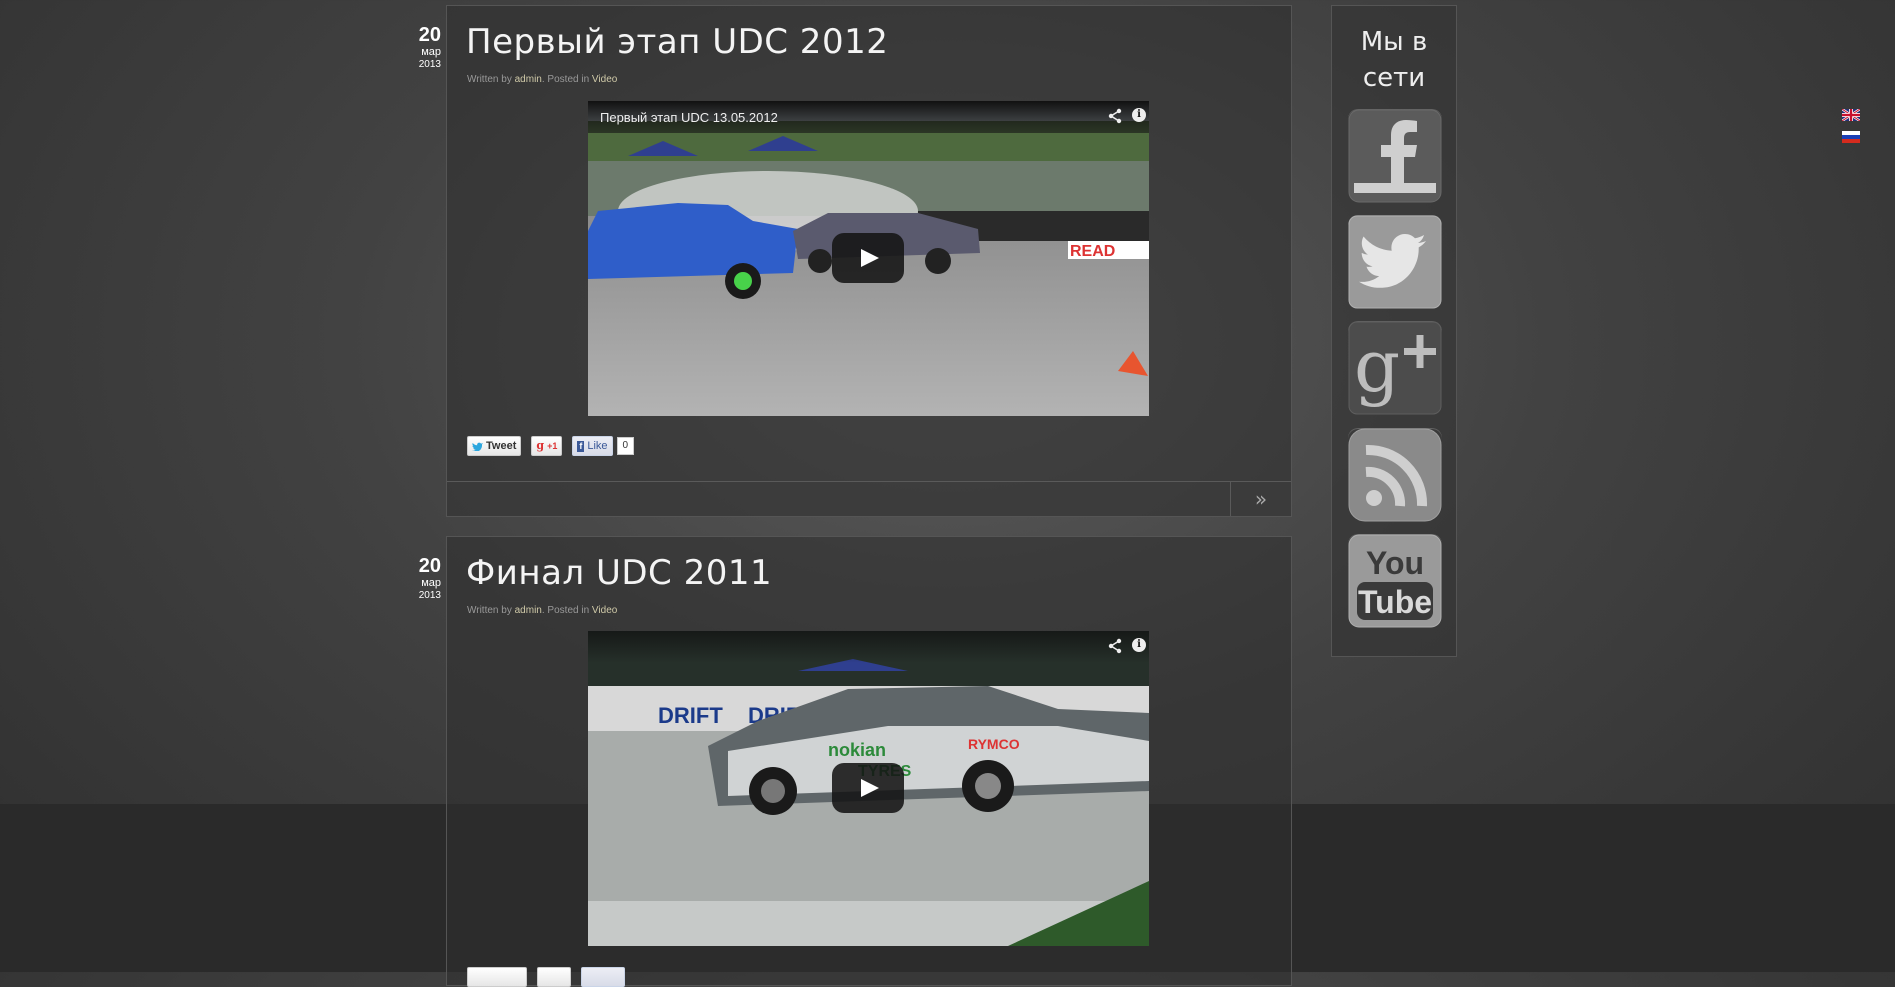 Image resolution: width=1895 pixels, height=987 pixels. What do you see at coordinates (689, 118) in the screenshot?
I see `video-title: Первый этап UDC 13.05.2012` at bounding box center [689, 118].